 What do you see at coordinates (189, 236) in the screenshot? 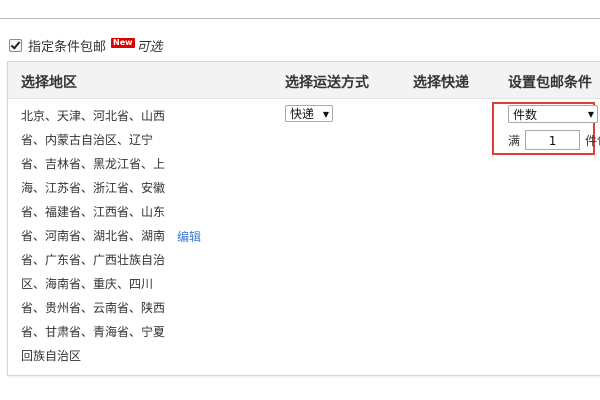
I see `edit-region-link: 编辑` at bounding box center [189, 236].